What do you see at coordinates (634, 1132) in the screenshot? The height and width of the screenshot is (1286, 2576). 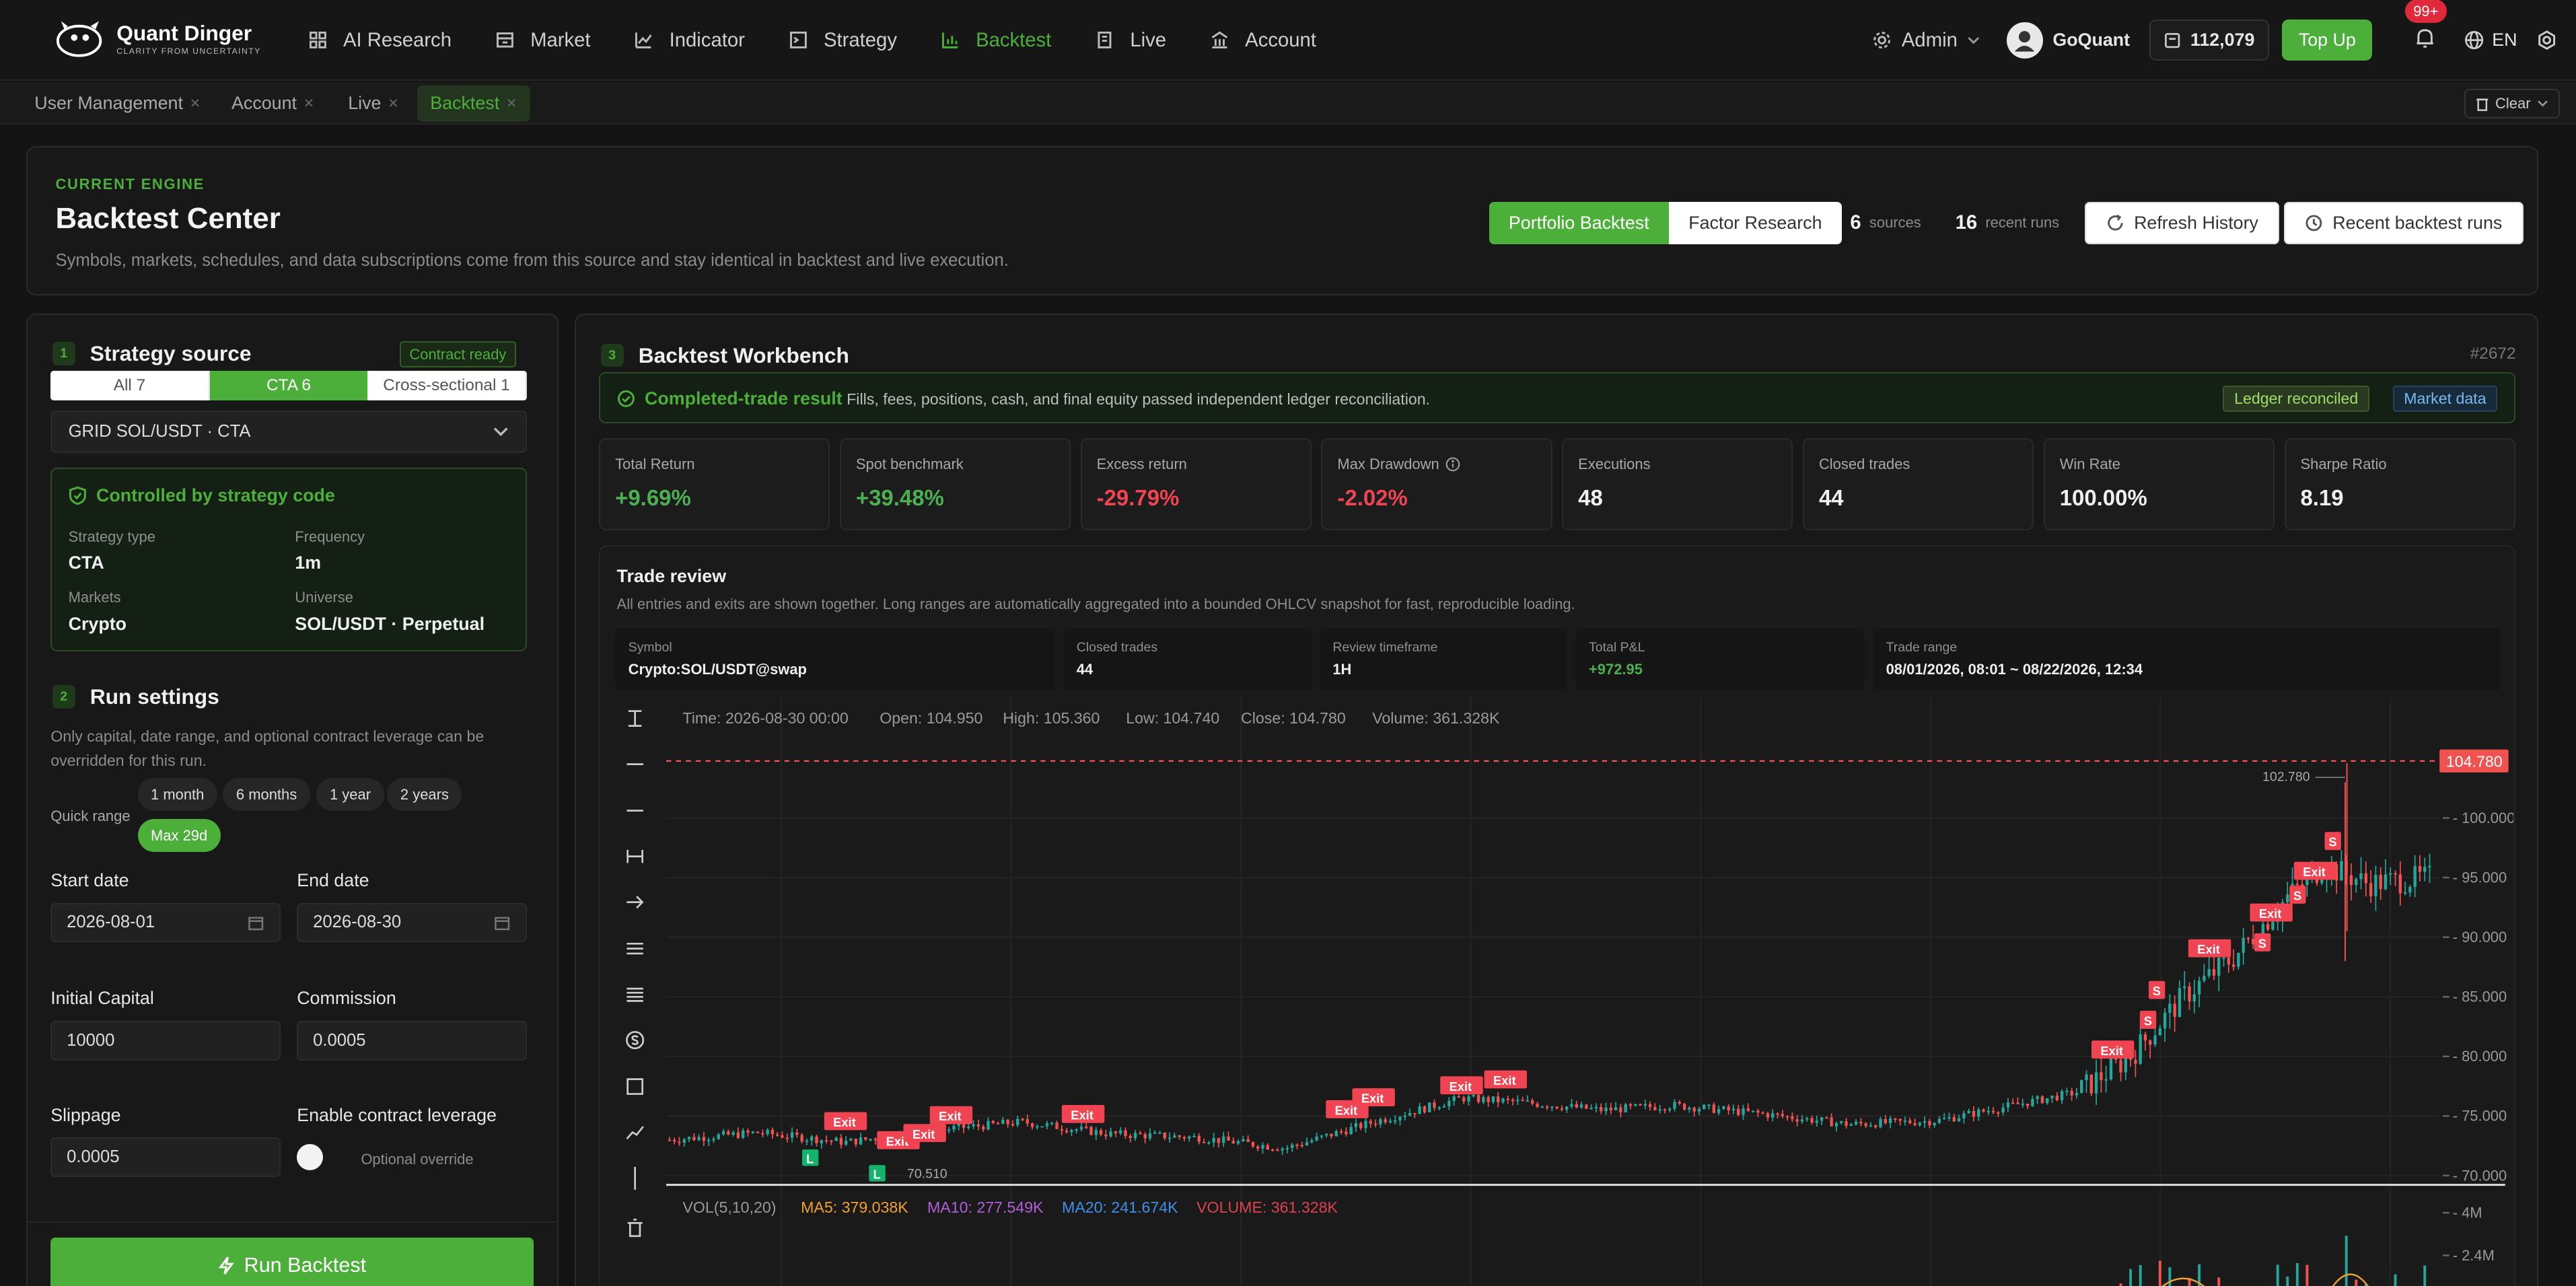 I see `trend-icon` at bounding box center [634, 1132].